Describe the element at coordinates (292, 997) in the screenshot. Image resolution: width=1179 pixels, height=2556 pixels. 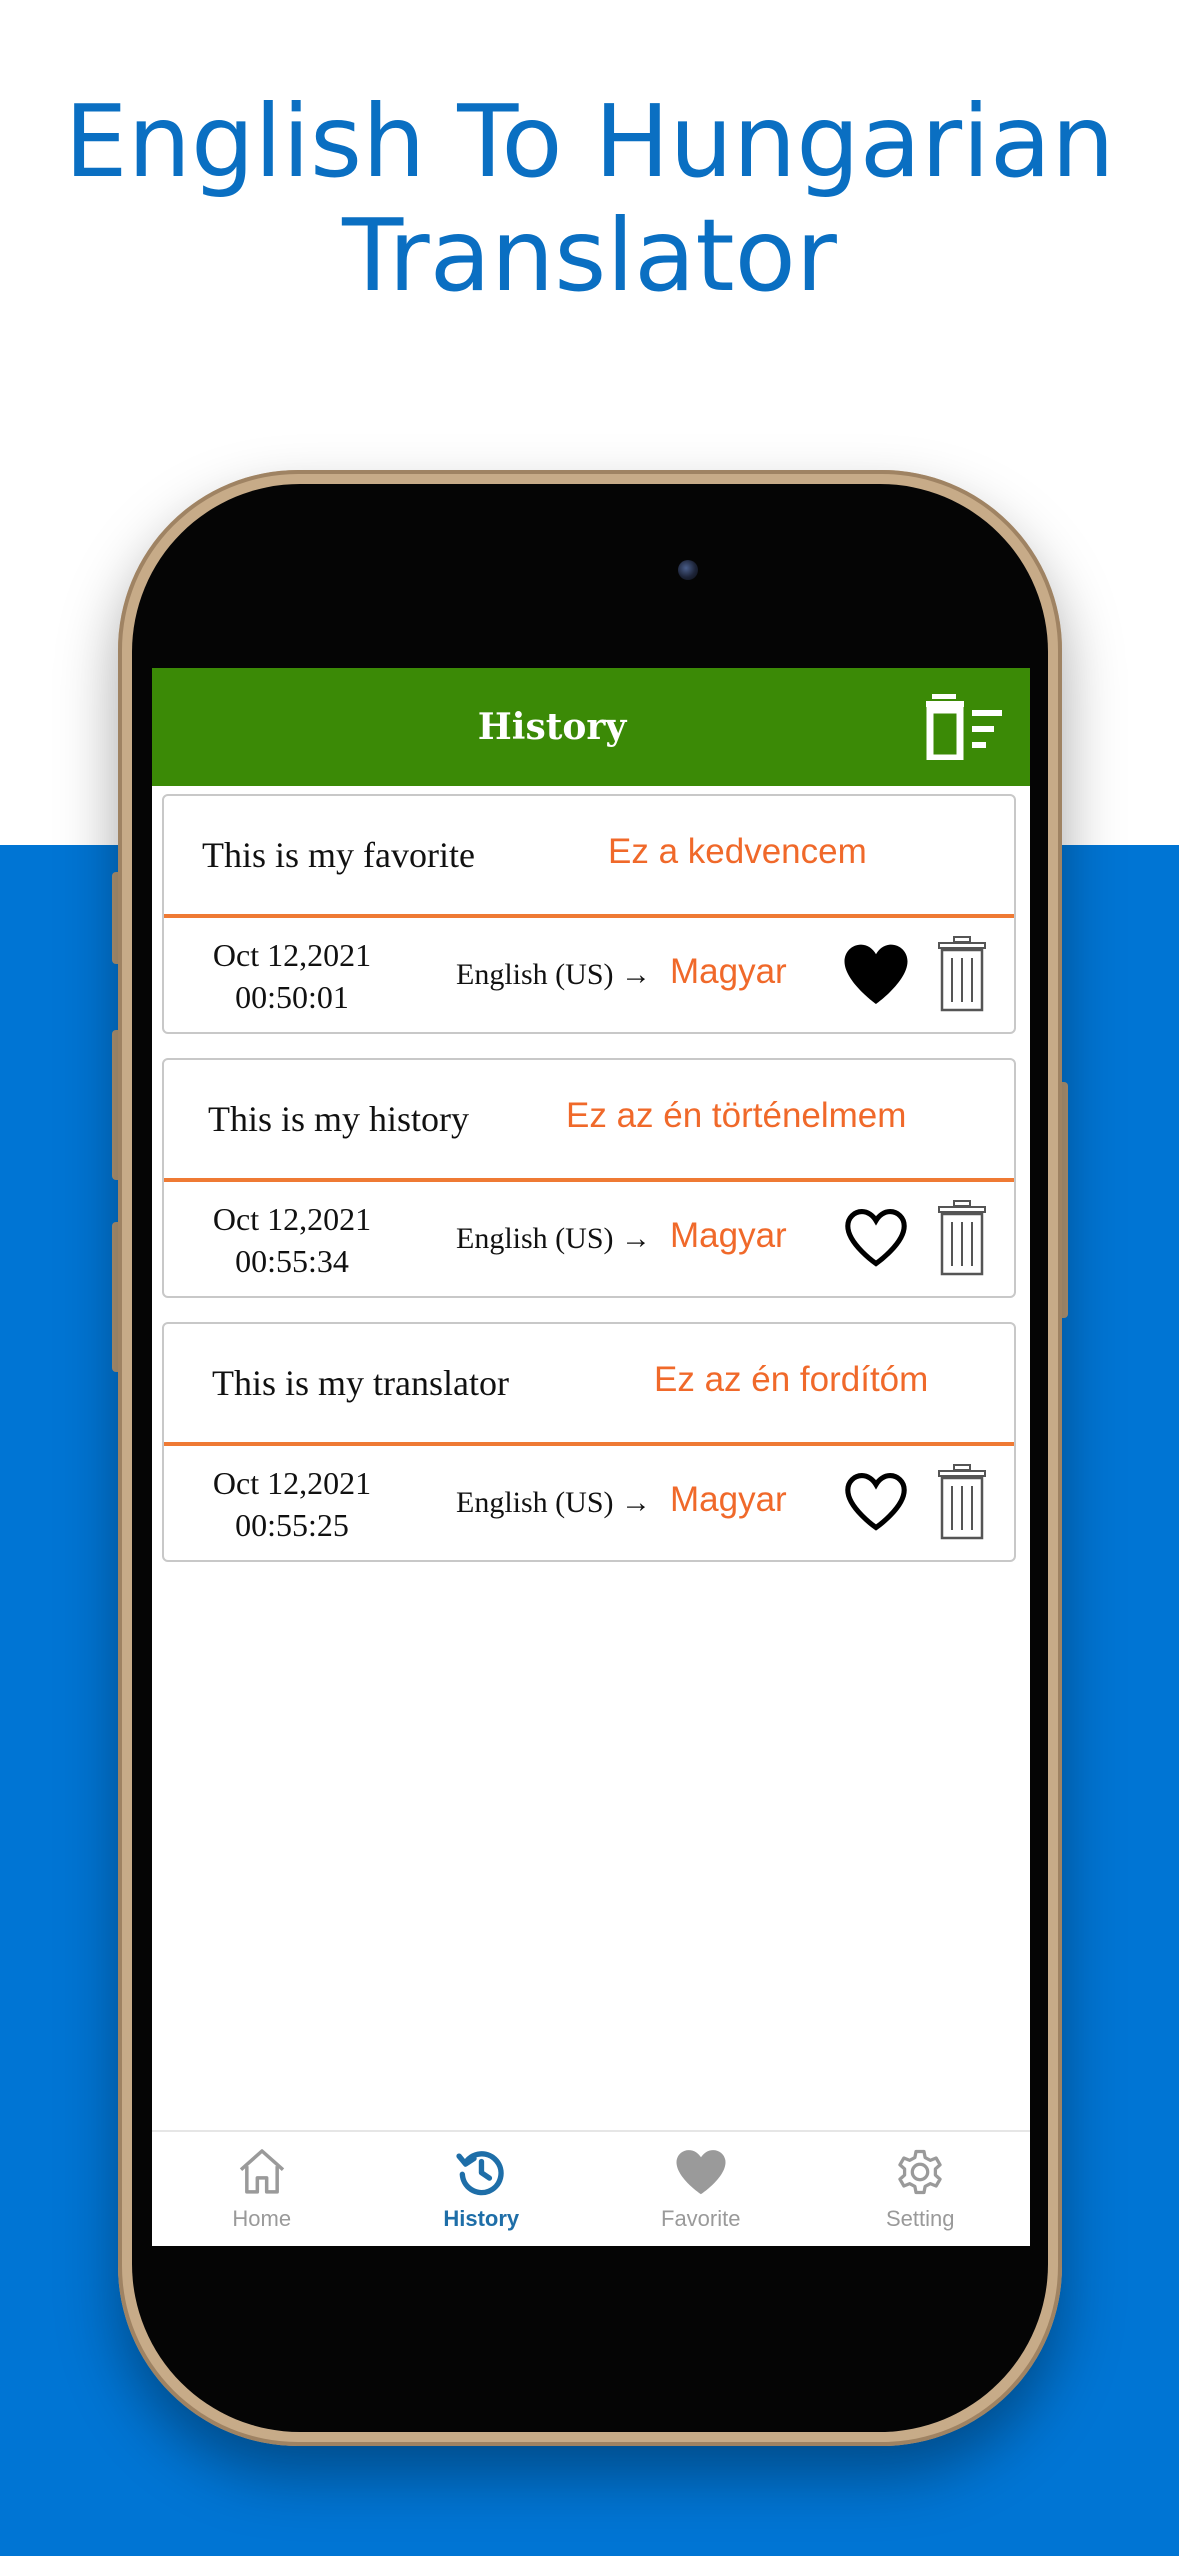
I see `history-time: 00:50:01` at that location.